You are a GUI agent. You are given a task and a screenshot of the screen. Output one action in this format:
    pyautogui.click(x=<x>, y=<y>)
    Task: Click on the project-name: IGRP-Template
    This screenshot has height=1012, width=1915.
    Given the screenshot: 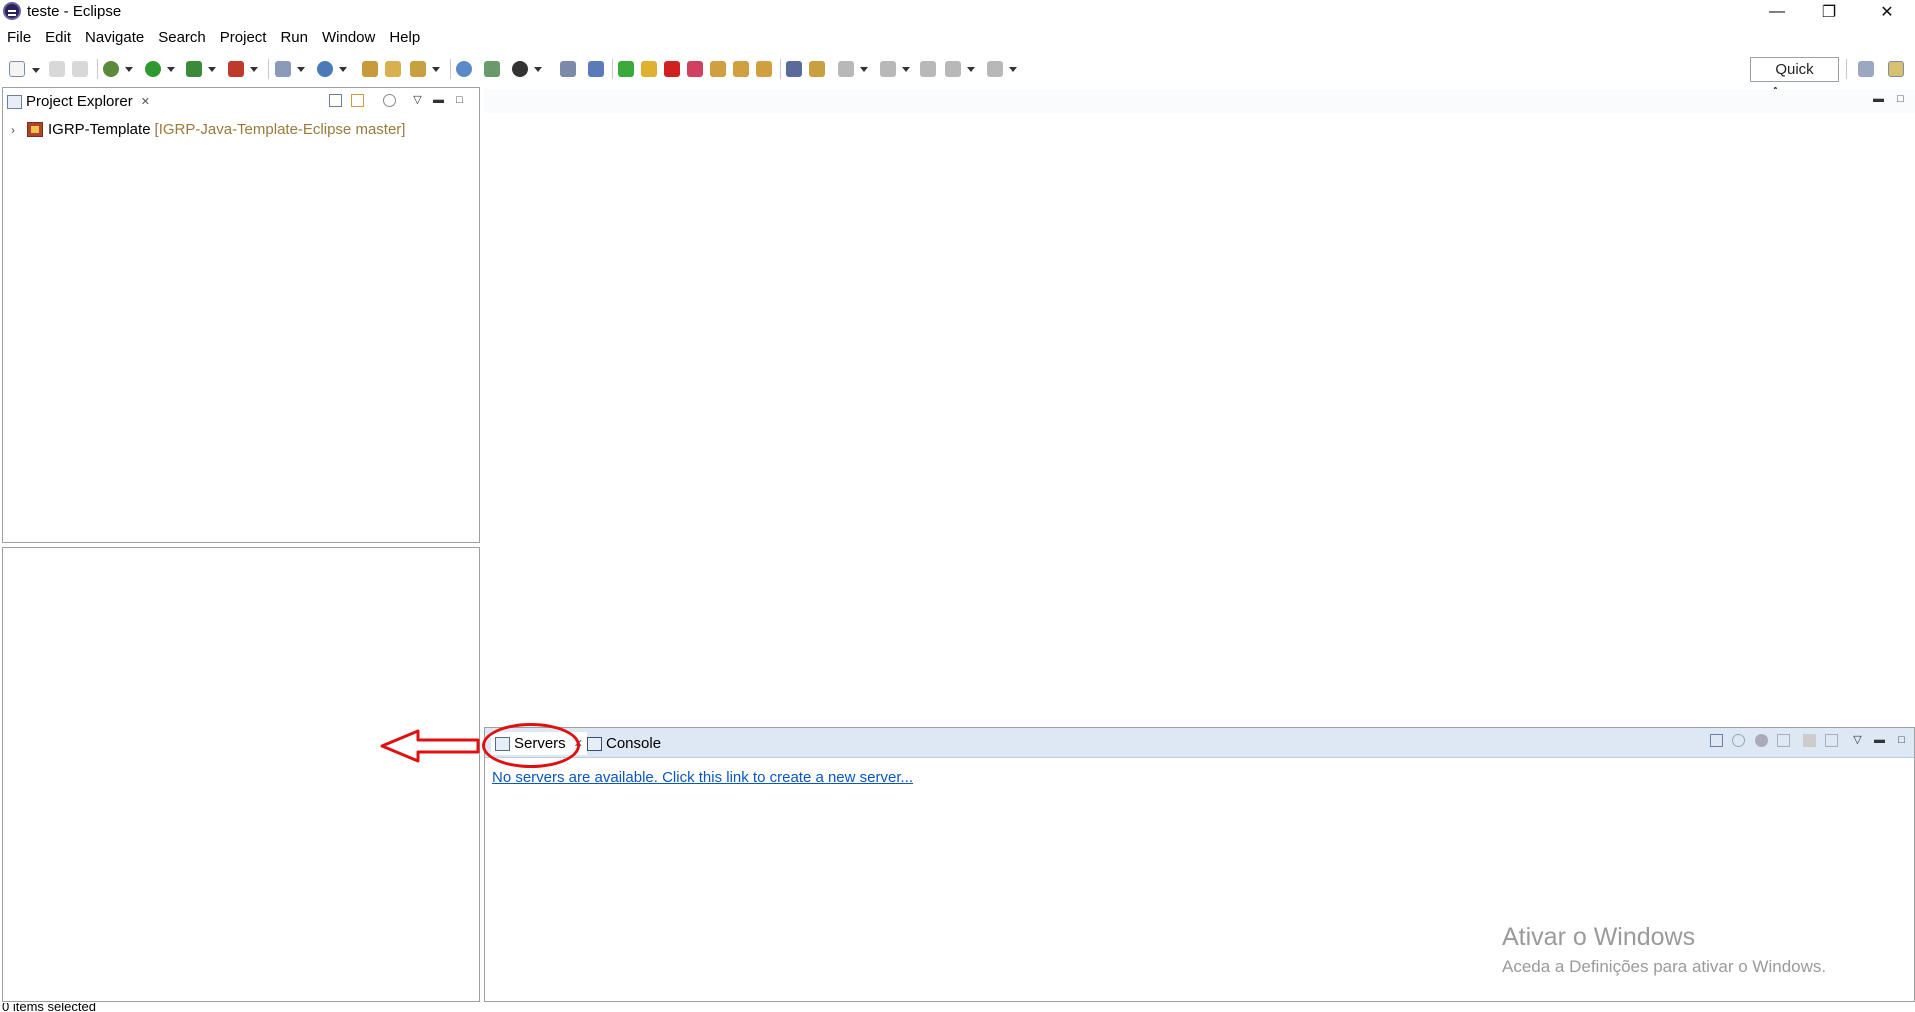 What is the action you would take?
    pyautogui.click(x=99, y=129)
    